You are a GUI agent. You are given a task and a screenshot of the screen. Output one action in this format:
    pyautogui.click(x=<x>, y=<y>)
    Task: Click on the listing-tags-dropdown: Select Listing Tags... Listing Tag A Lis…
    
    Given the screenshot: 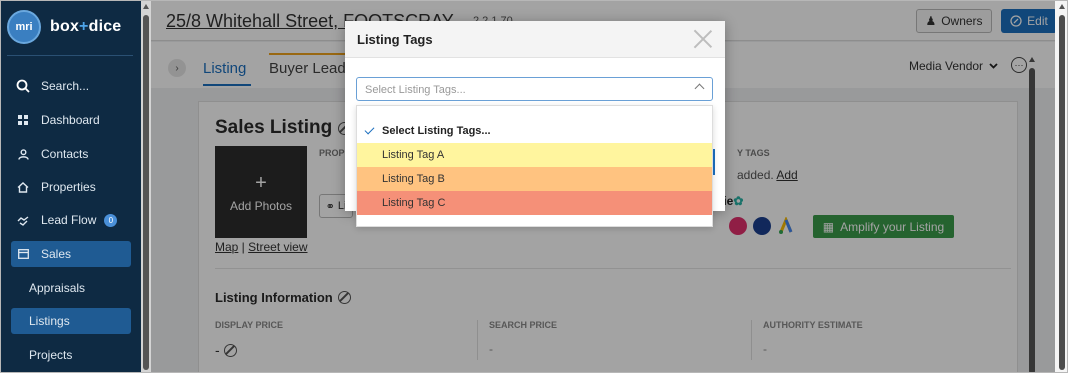 What is the action you would take?
    pyautogui.click(x=534, y=166)
    